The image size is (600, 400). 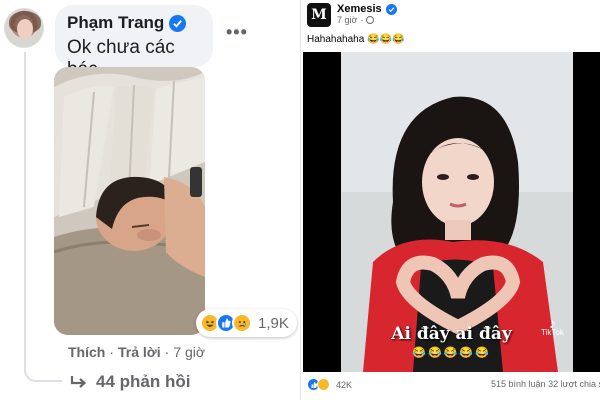 What do you see at coordinates (359, 9) in the screenshot?
I see `post-author: Xemesis` at bounding box center [359, 9].